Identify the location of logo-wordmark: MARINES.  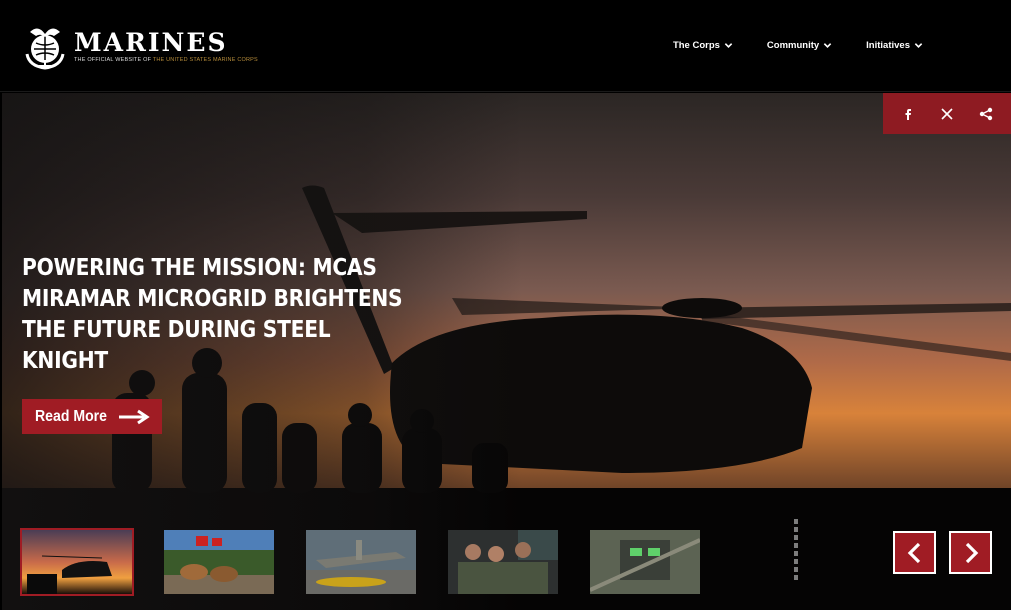
(151, 42).